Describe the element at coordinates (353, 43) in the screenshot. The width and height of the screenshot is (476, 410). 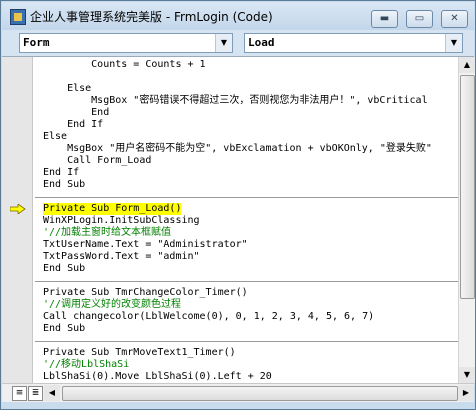
I see `procedure-combo: Load ▼` at that location.